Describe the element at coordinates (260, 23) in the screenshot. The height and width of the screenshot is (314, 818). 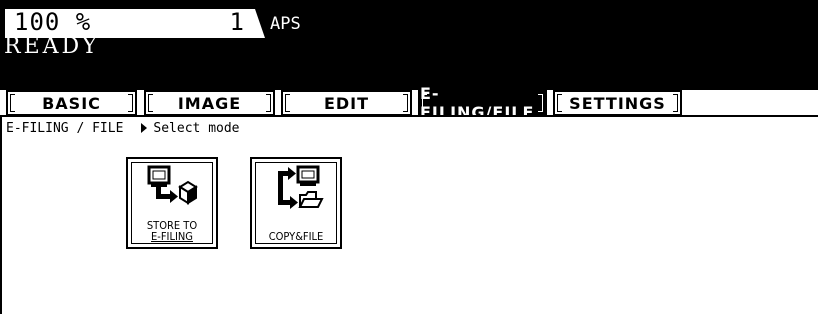
I see `display-corner` at that location.